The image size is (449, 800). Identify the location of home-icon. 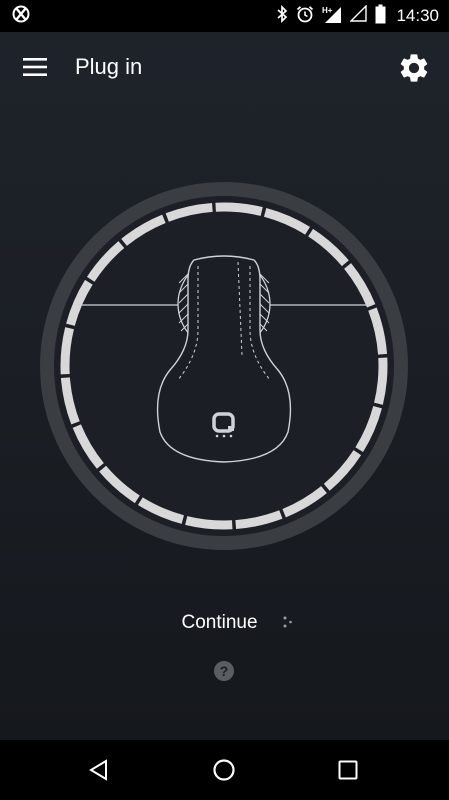
(224, 770).